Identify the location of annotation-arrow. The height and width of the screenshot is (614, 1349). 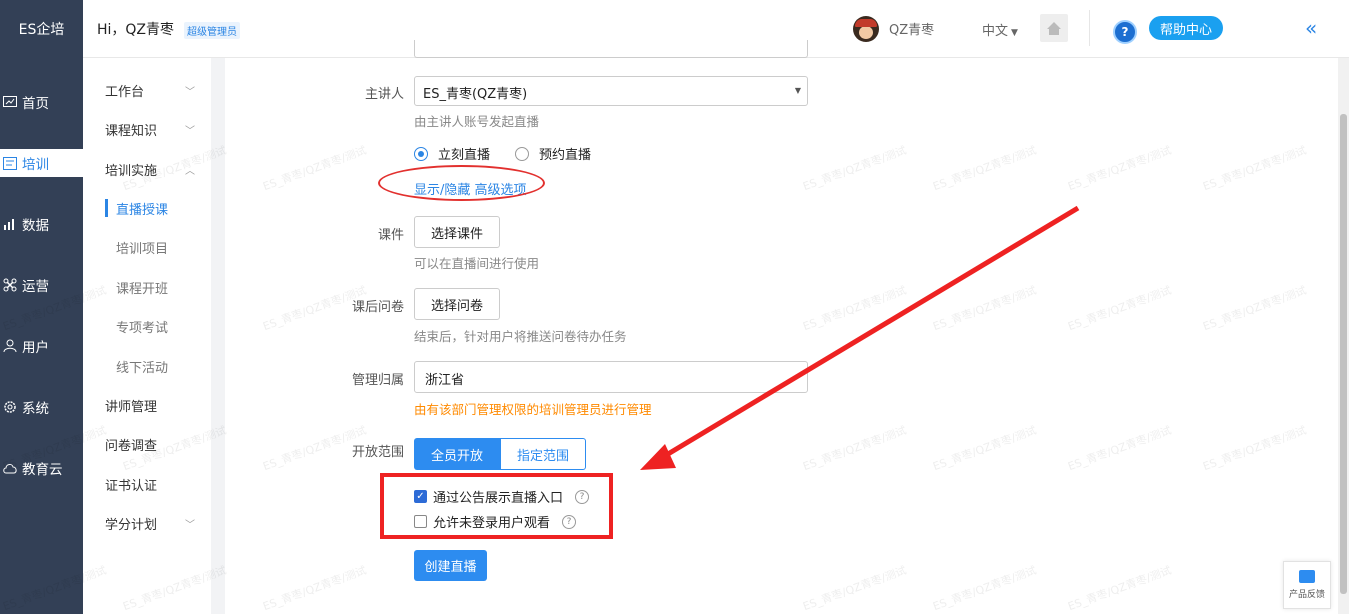
(860, 337).